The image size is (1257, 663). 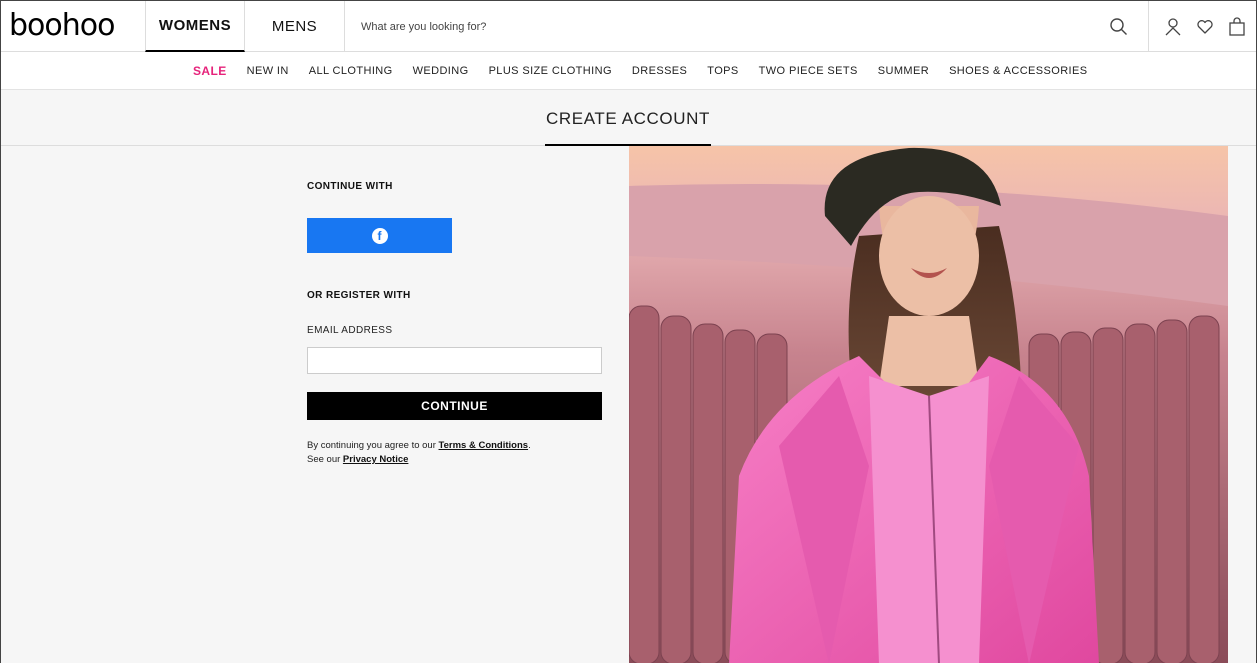 I want to click on nav-item-summer: SUMMER, so click(x=903, y=71).